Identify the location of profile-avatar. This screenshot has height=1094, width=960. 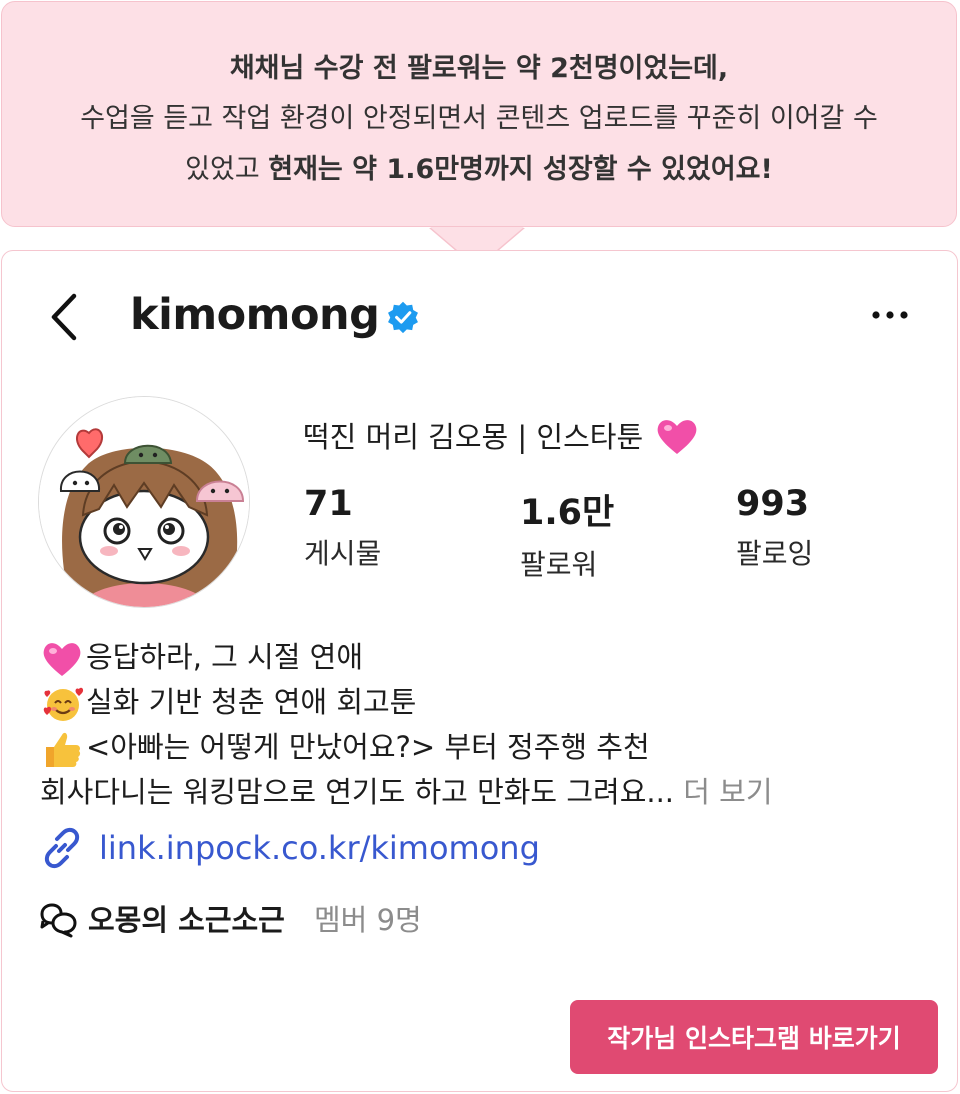
(144, 502).